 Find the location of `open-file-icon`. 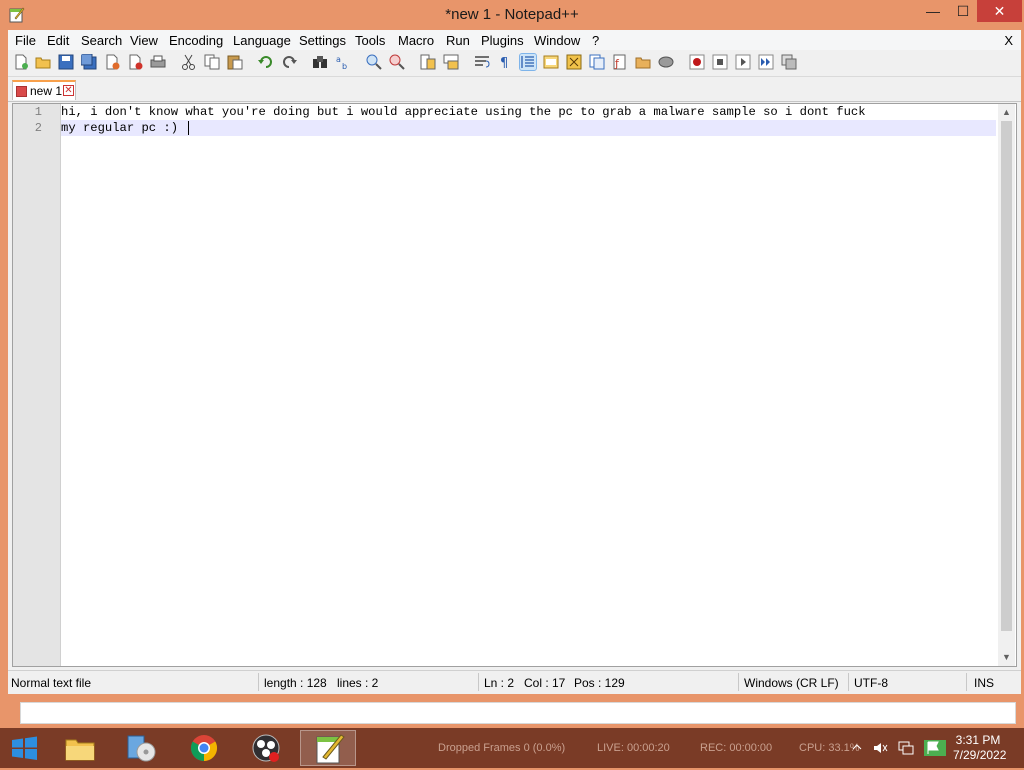

open-file-icon is located at coordinates (43, 62).